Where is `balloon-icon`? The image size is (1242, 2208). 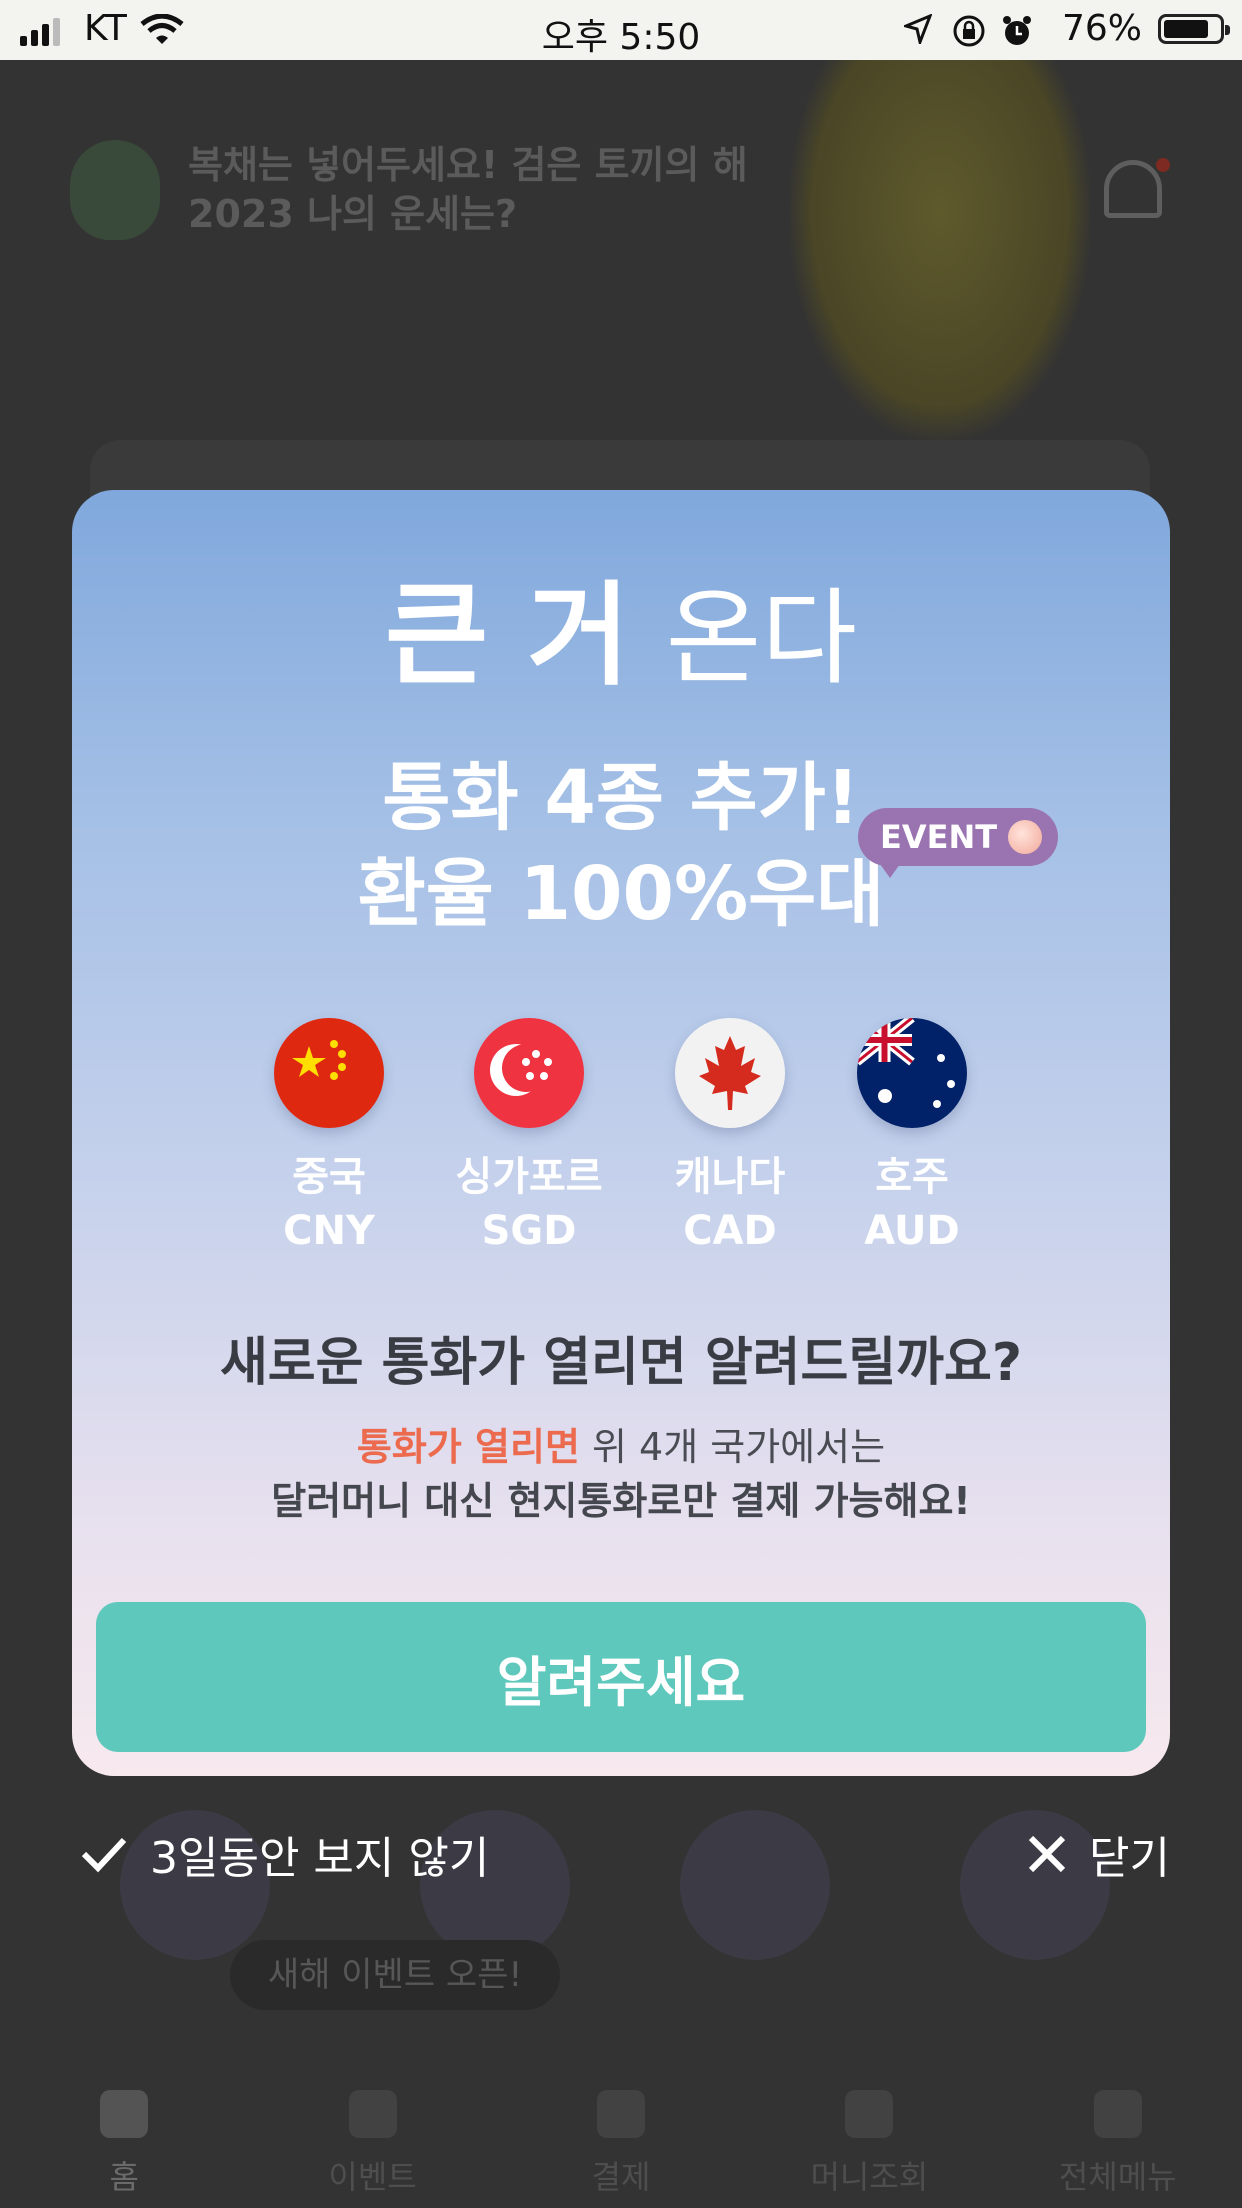 balloon-icon is located at coordinates (115, 190).